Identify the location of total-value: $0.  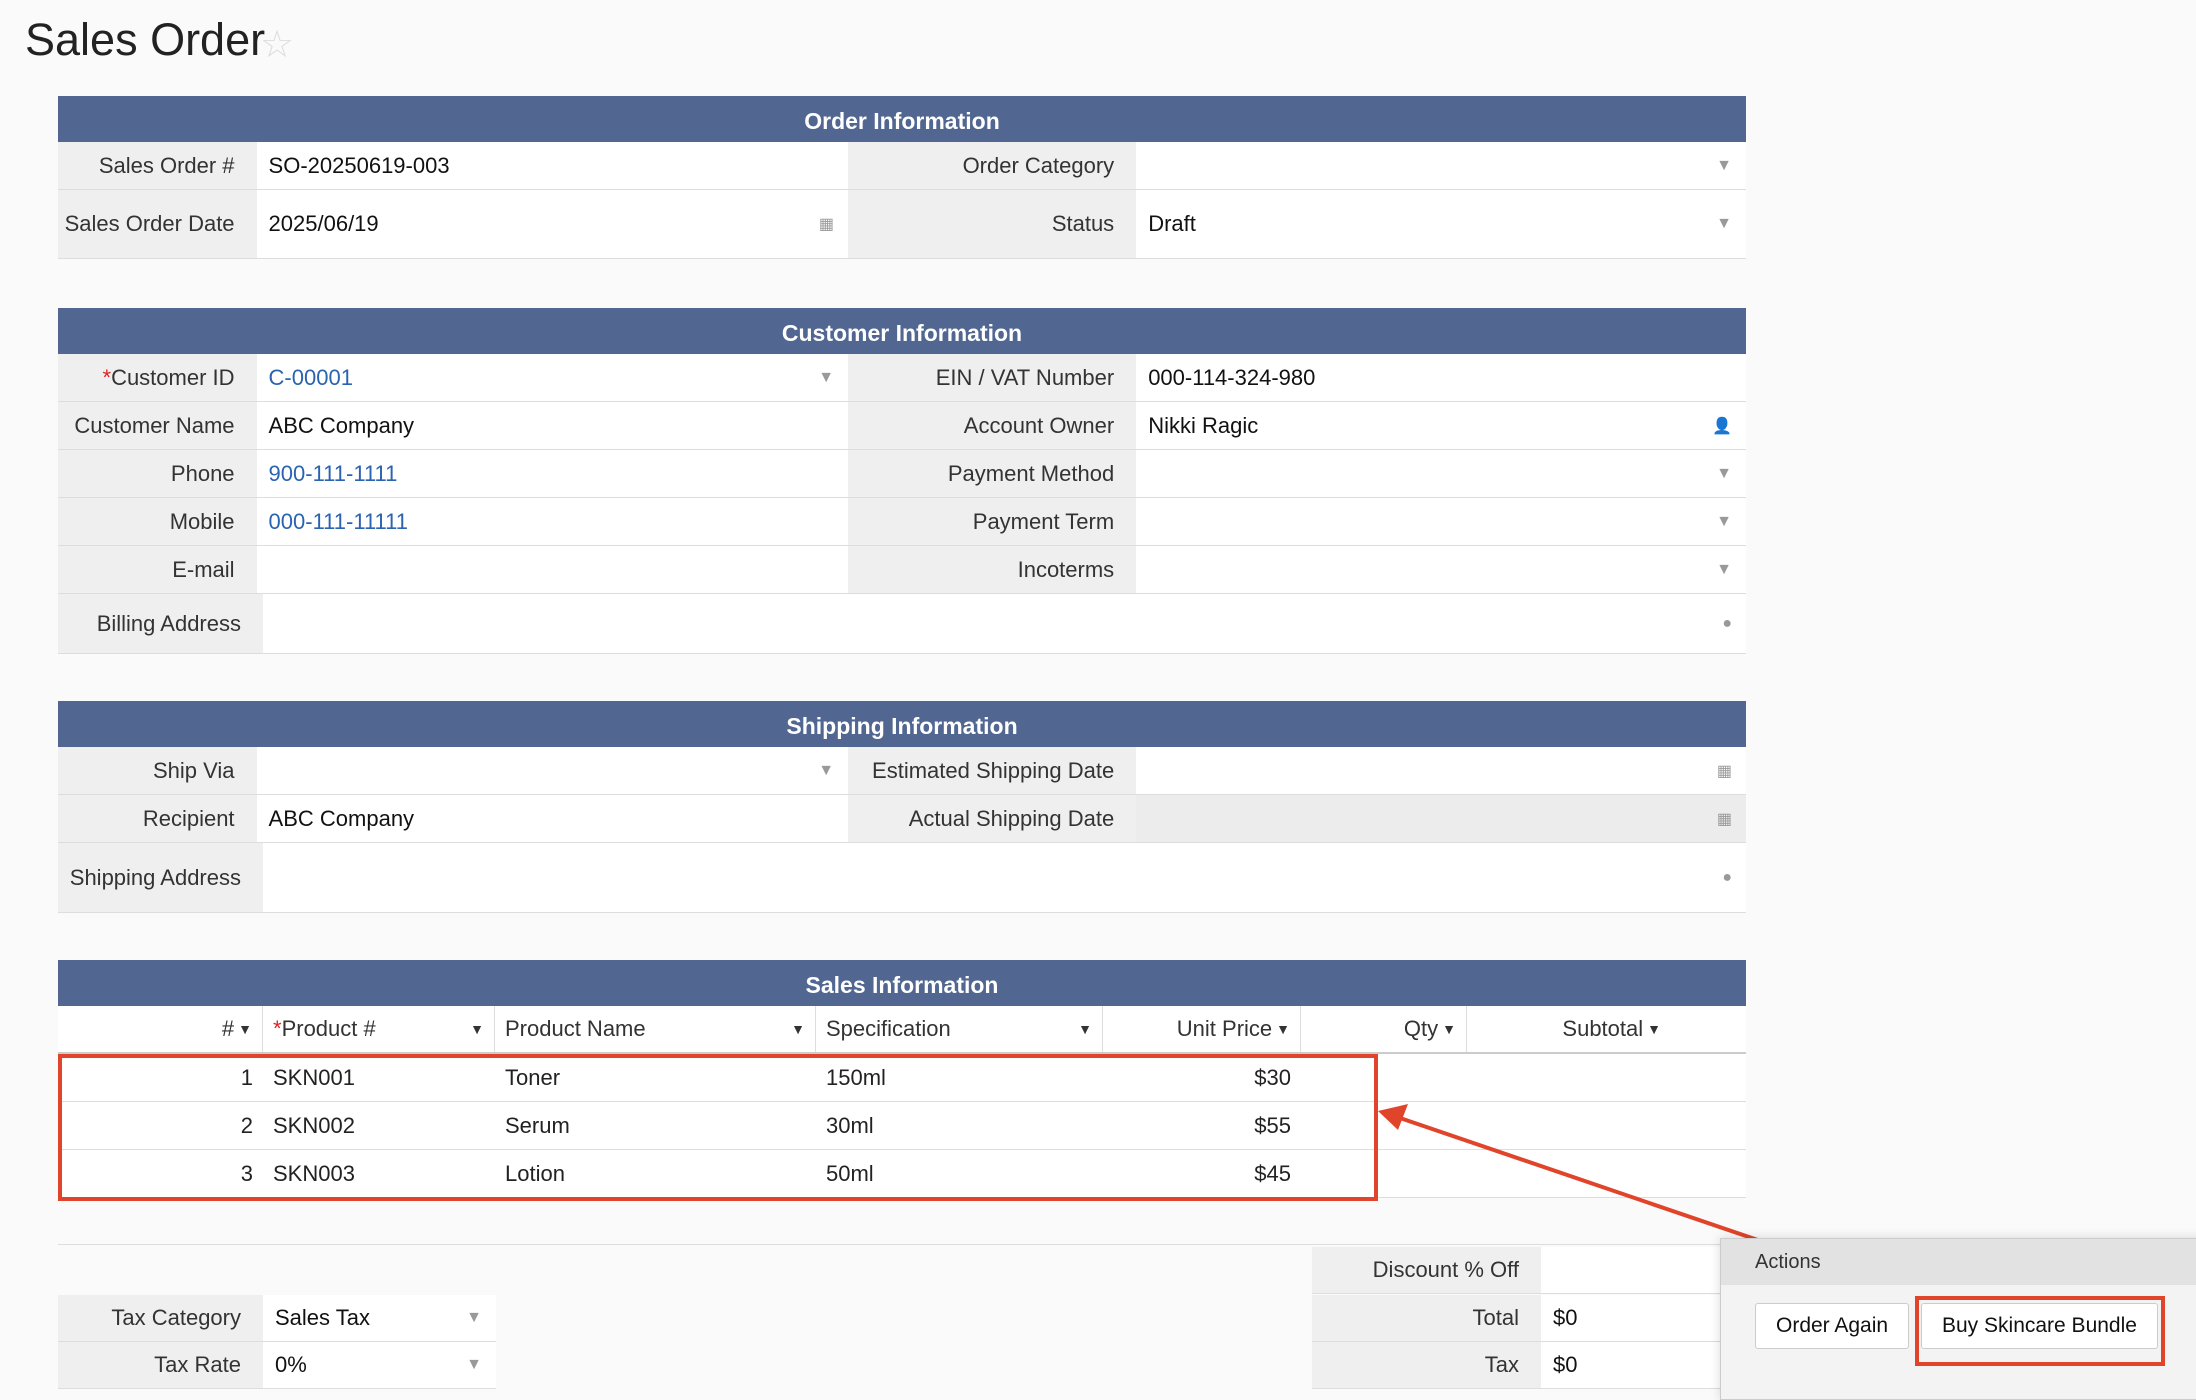
(1641, 1318).